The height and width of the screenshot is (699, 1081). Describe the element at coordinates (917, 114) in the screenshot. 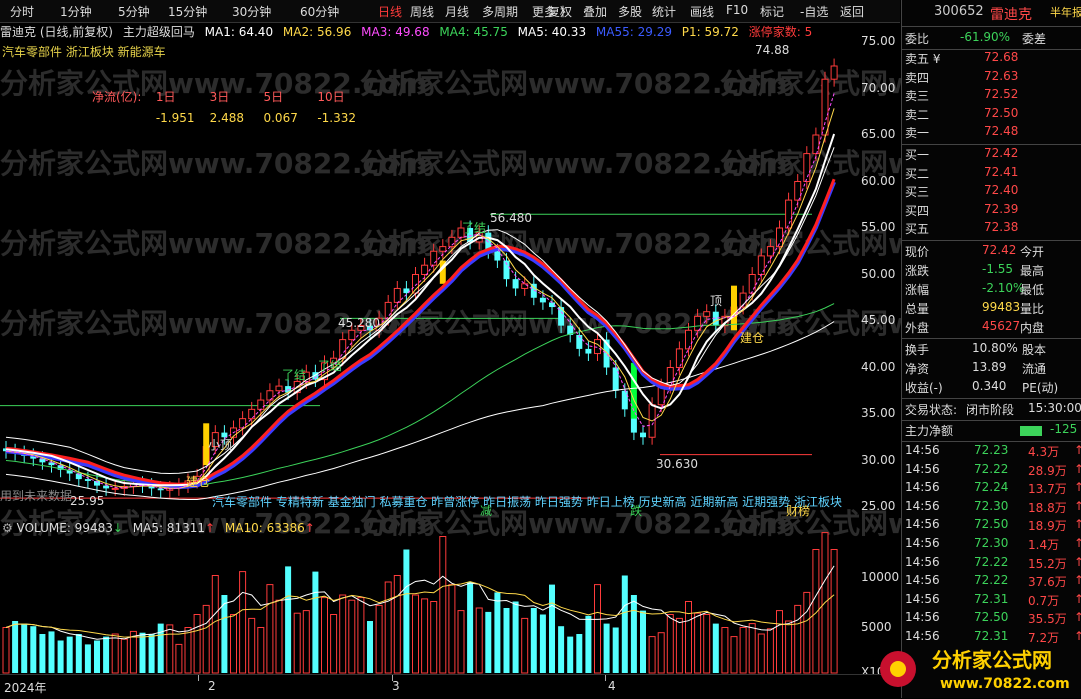

I see `ask-label: 卖二` at that location.